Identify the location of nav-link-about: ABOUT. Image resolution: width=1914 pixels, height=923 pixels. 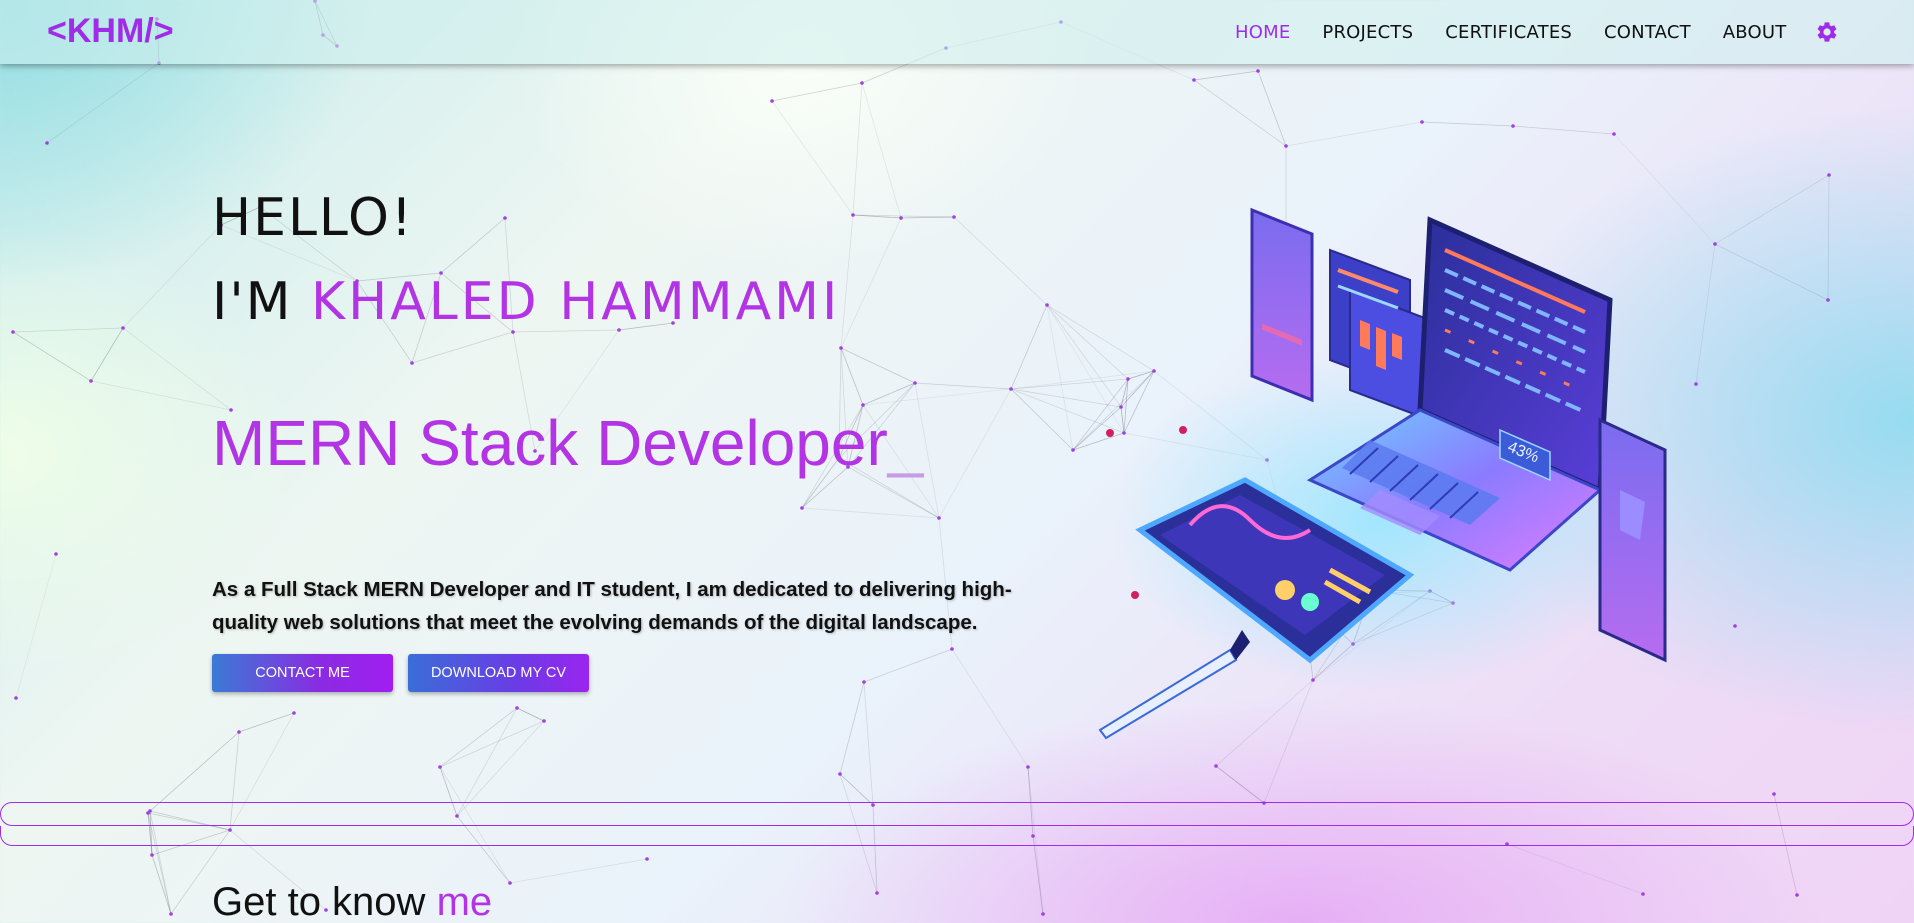
(1755, 32).